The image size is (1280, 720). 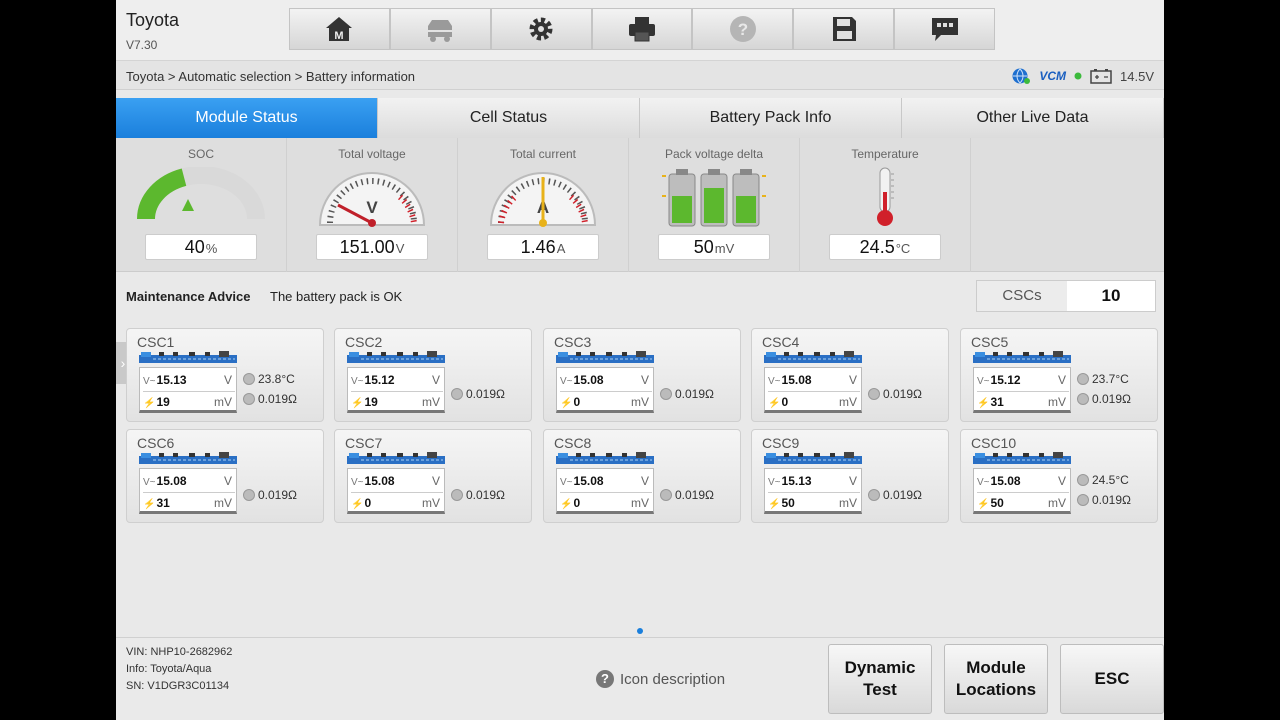 What do you see at coordinates (163, 503) in the screenshot?
I see `csc-delta: 31` at bounding box center [163, 503].